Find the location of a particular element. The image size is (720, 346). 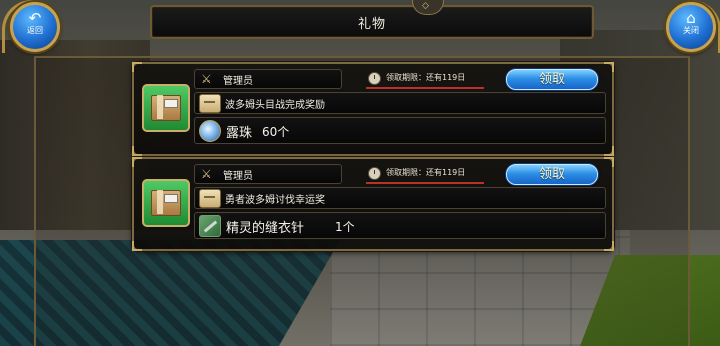

title-bar: 礼物 is located at coordinates (372, 22).